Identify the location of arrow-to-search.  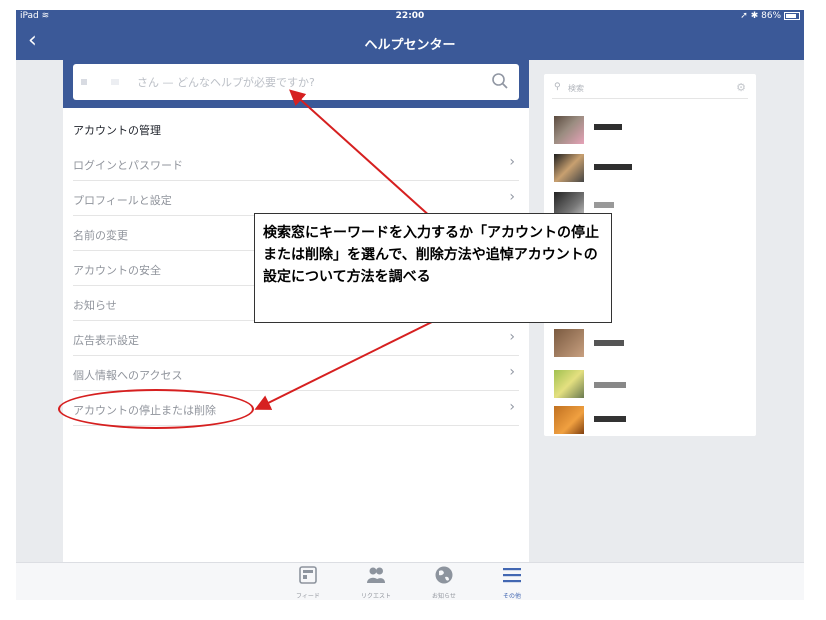
(361, 154).